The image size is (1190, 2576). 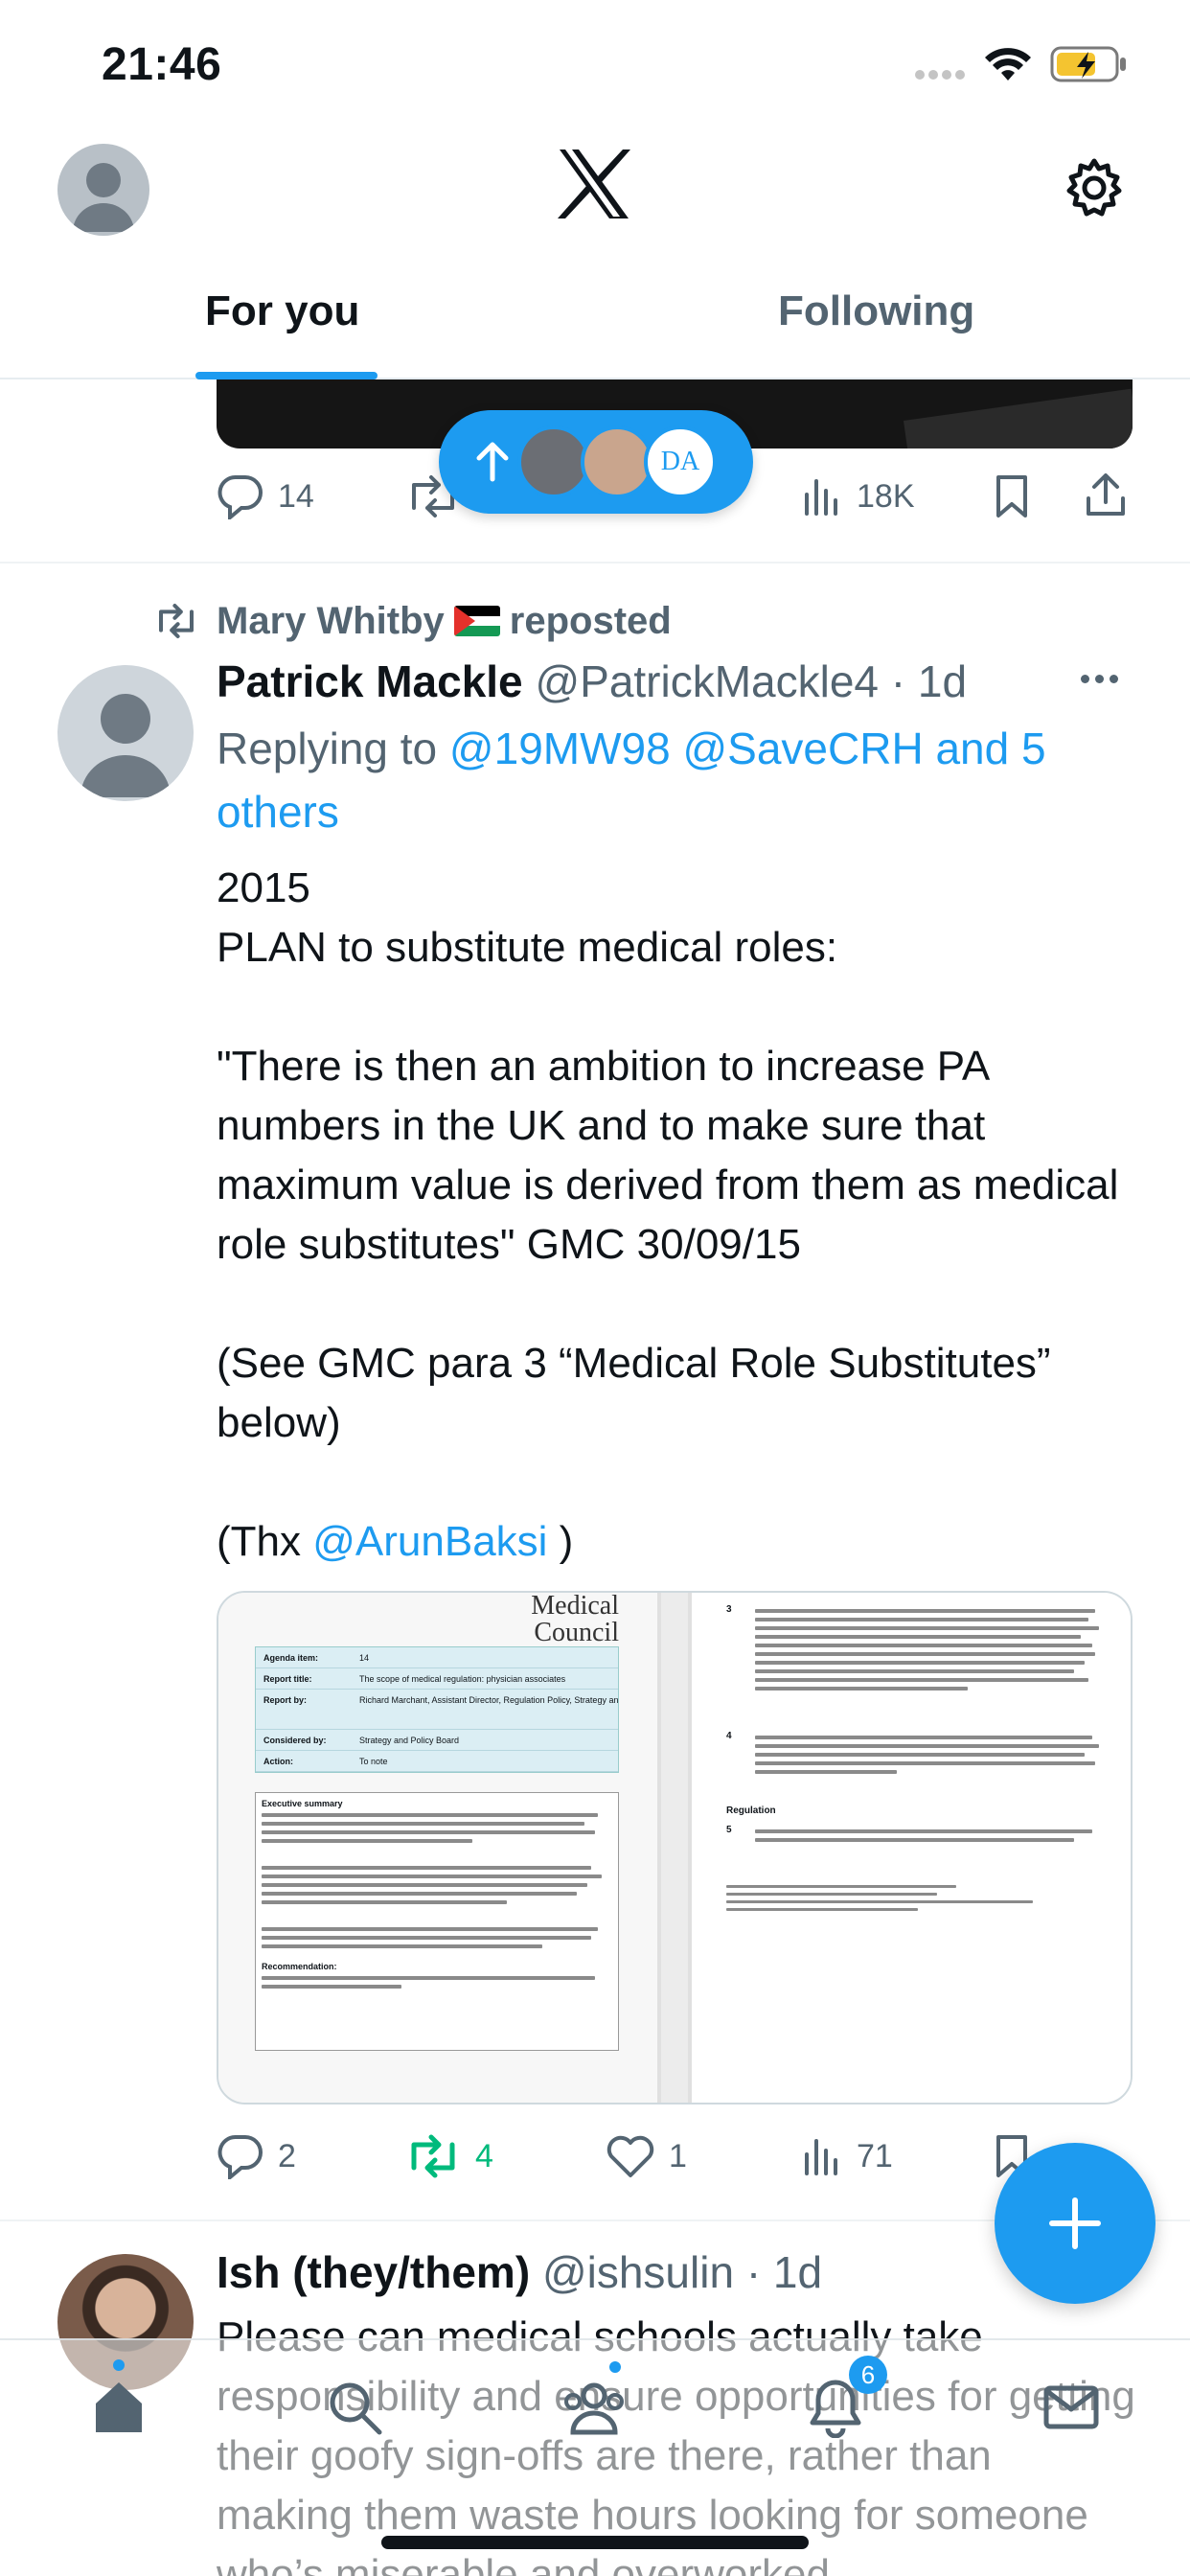 I want to click on share-button, so click(x=1112, y=496).